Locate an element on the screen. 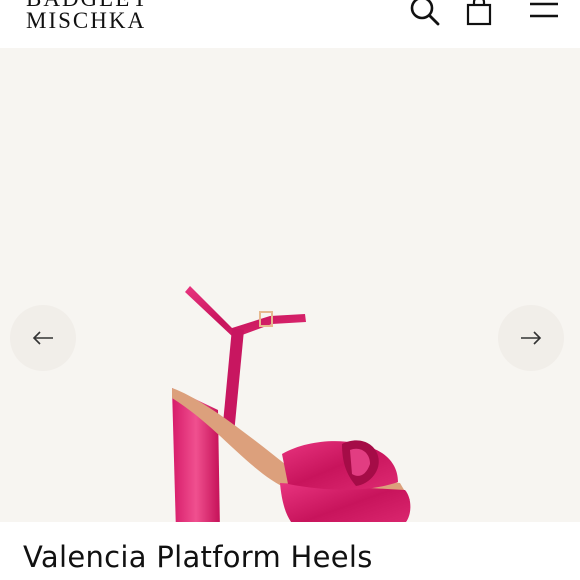 This screenshot has height=580, width=580. site-header: BADGLEY MISCHKA is located at coordinates (290, 24).